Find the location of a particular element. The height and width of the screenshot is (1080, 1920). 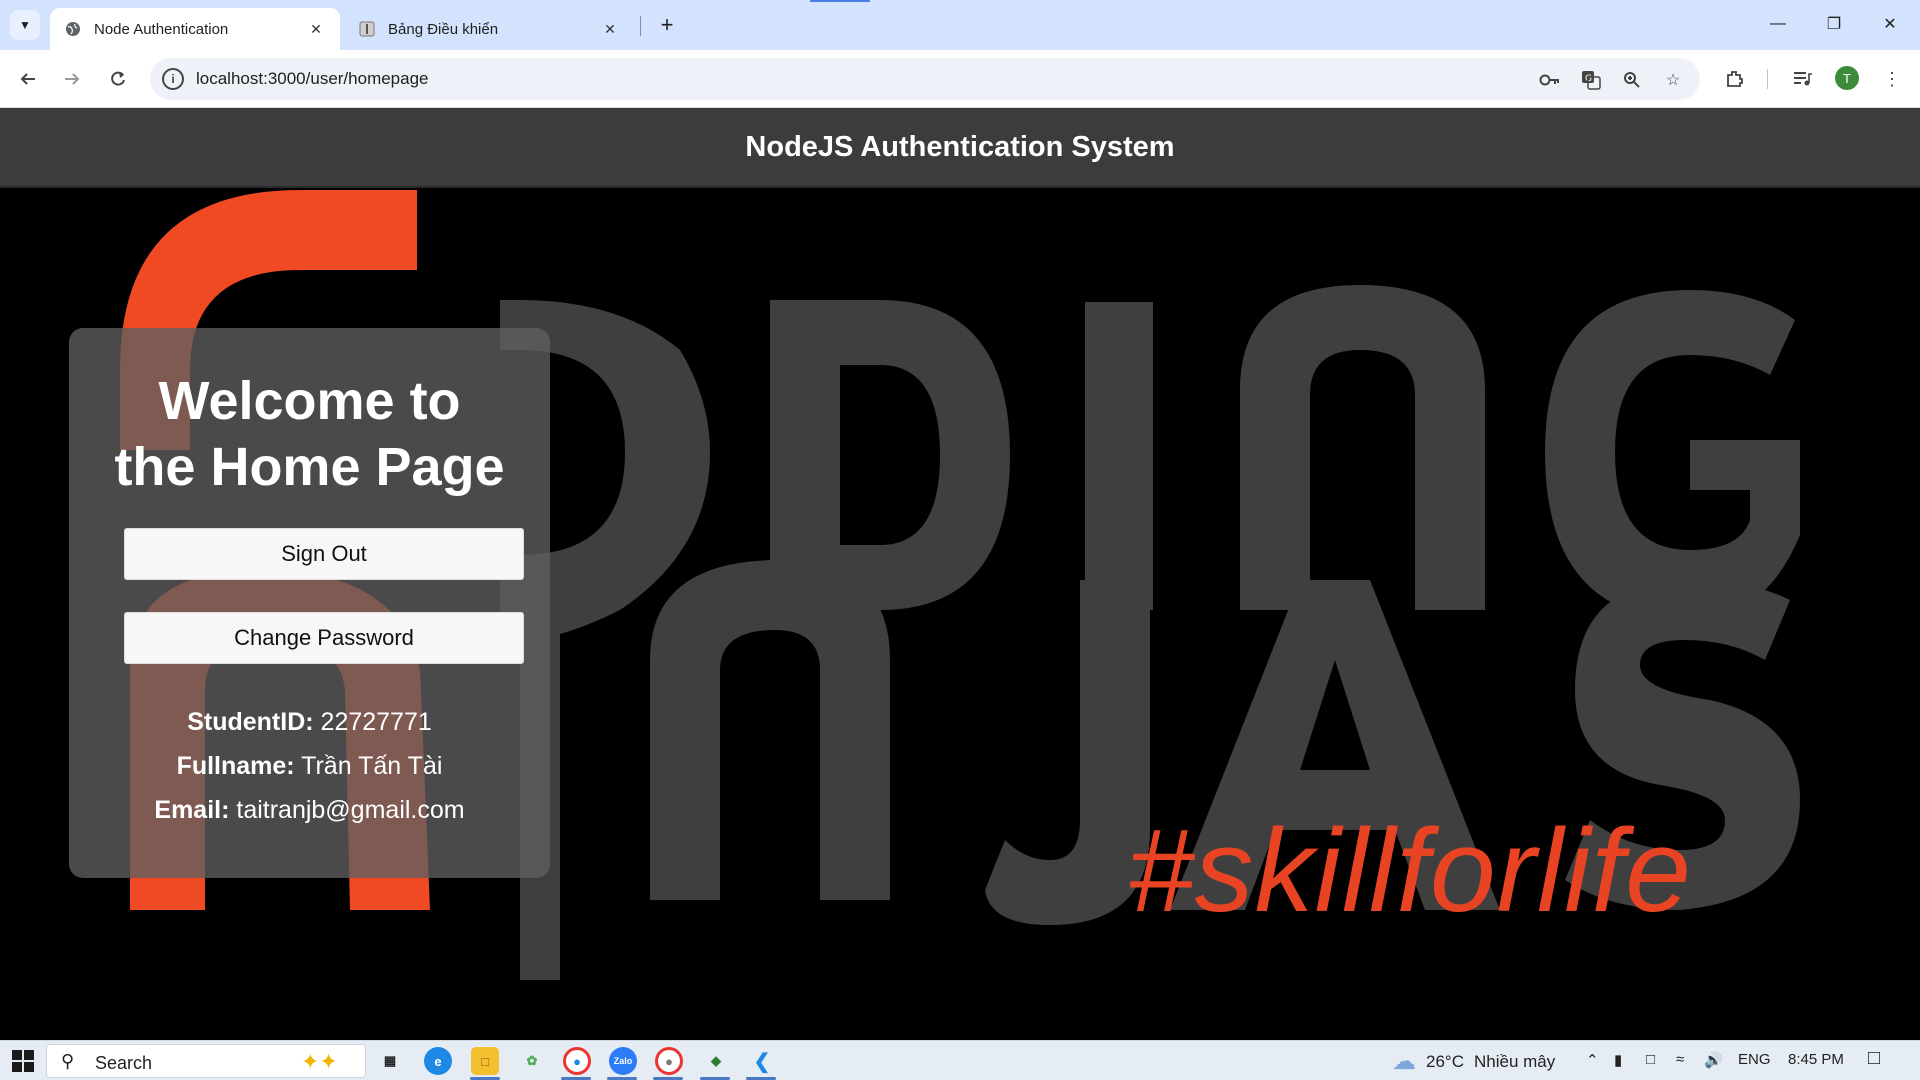

site-info-icon: i is located at coordinates (173, 79).